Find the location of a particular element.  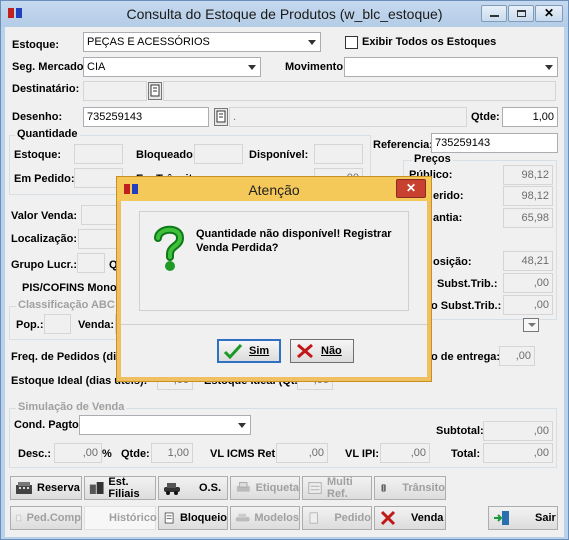

dialog-separator is located at coordinates (274, 324).